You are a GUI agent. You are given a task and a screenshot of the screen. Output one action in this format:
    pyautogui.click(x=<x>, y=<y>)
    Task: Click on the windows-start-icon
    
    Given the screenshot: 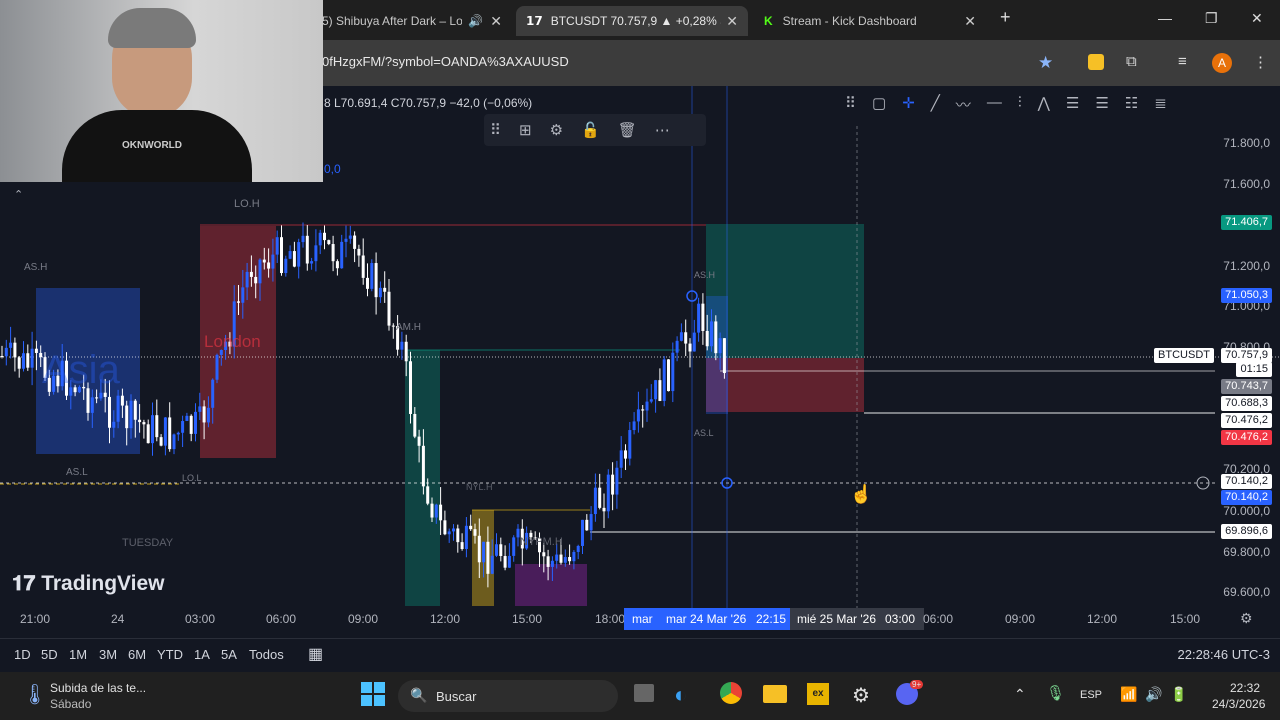 What is the action you would take?
    pyautogui.click(x=373, y=694)
    